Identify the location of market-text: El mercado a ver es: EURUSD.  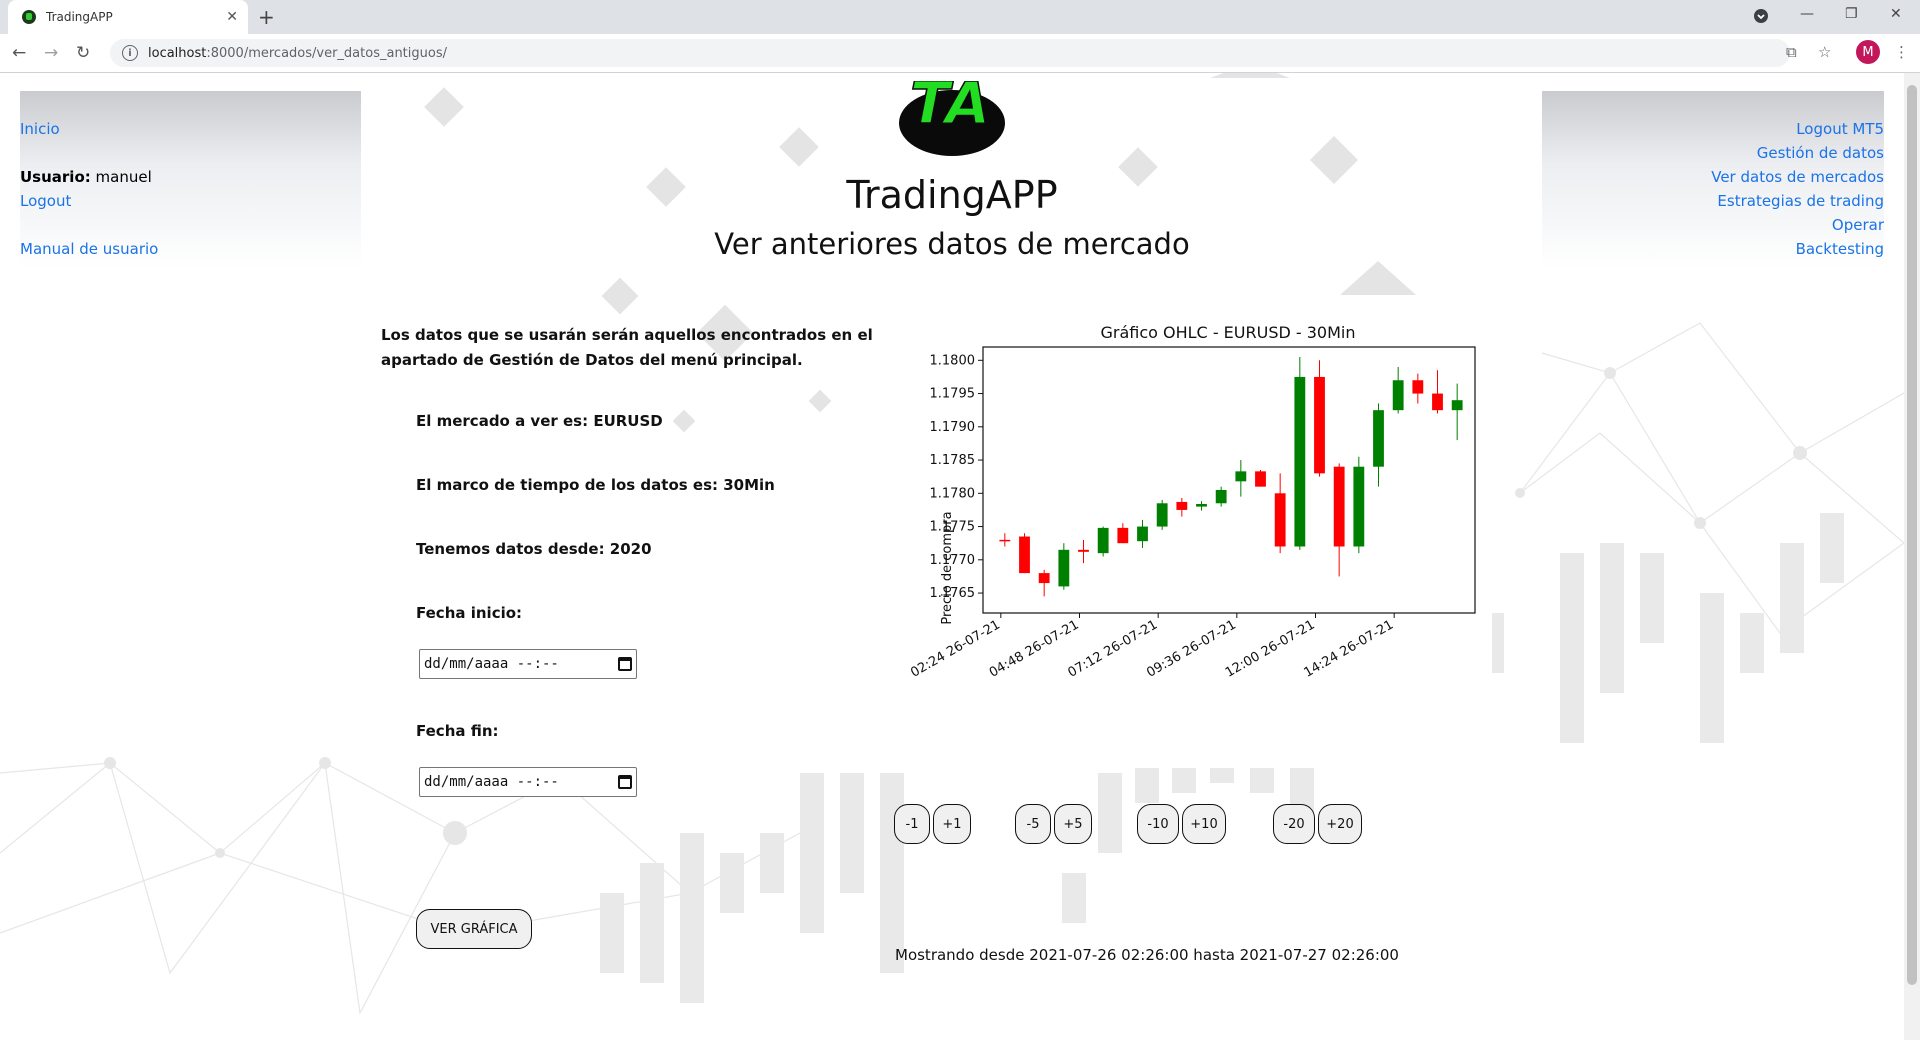
(539, 421).